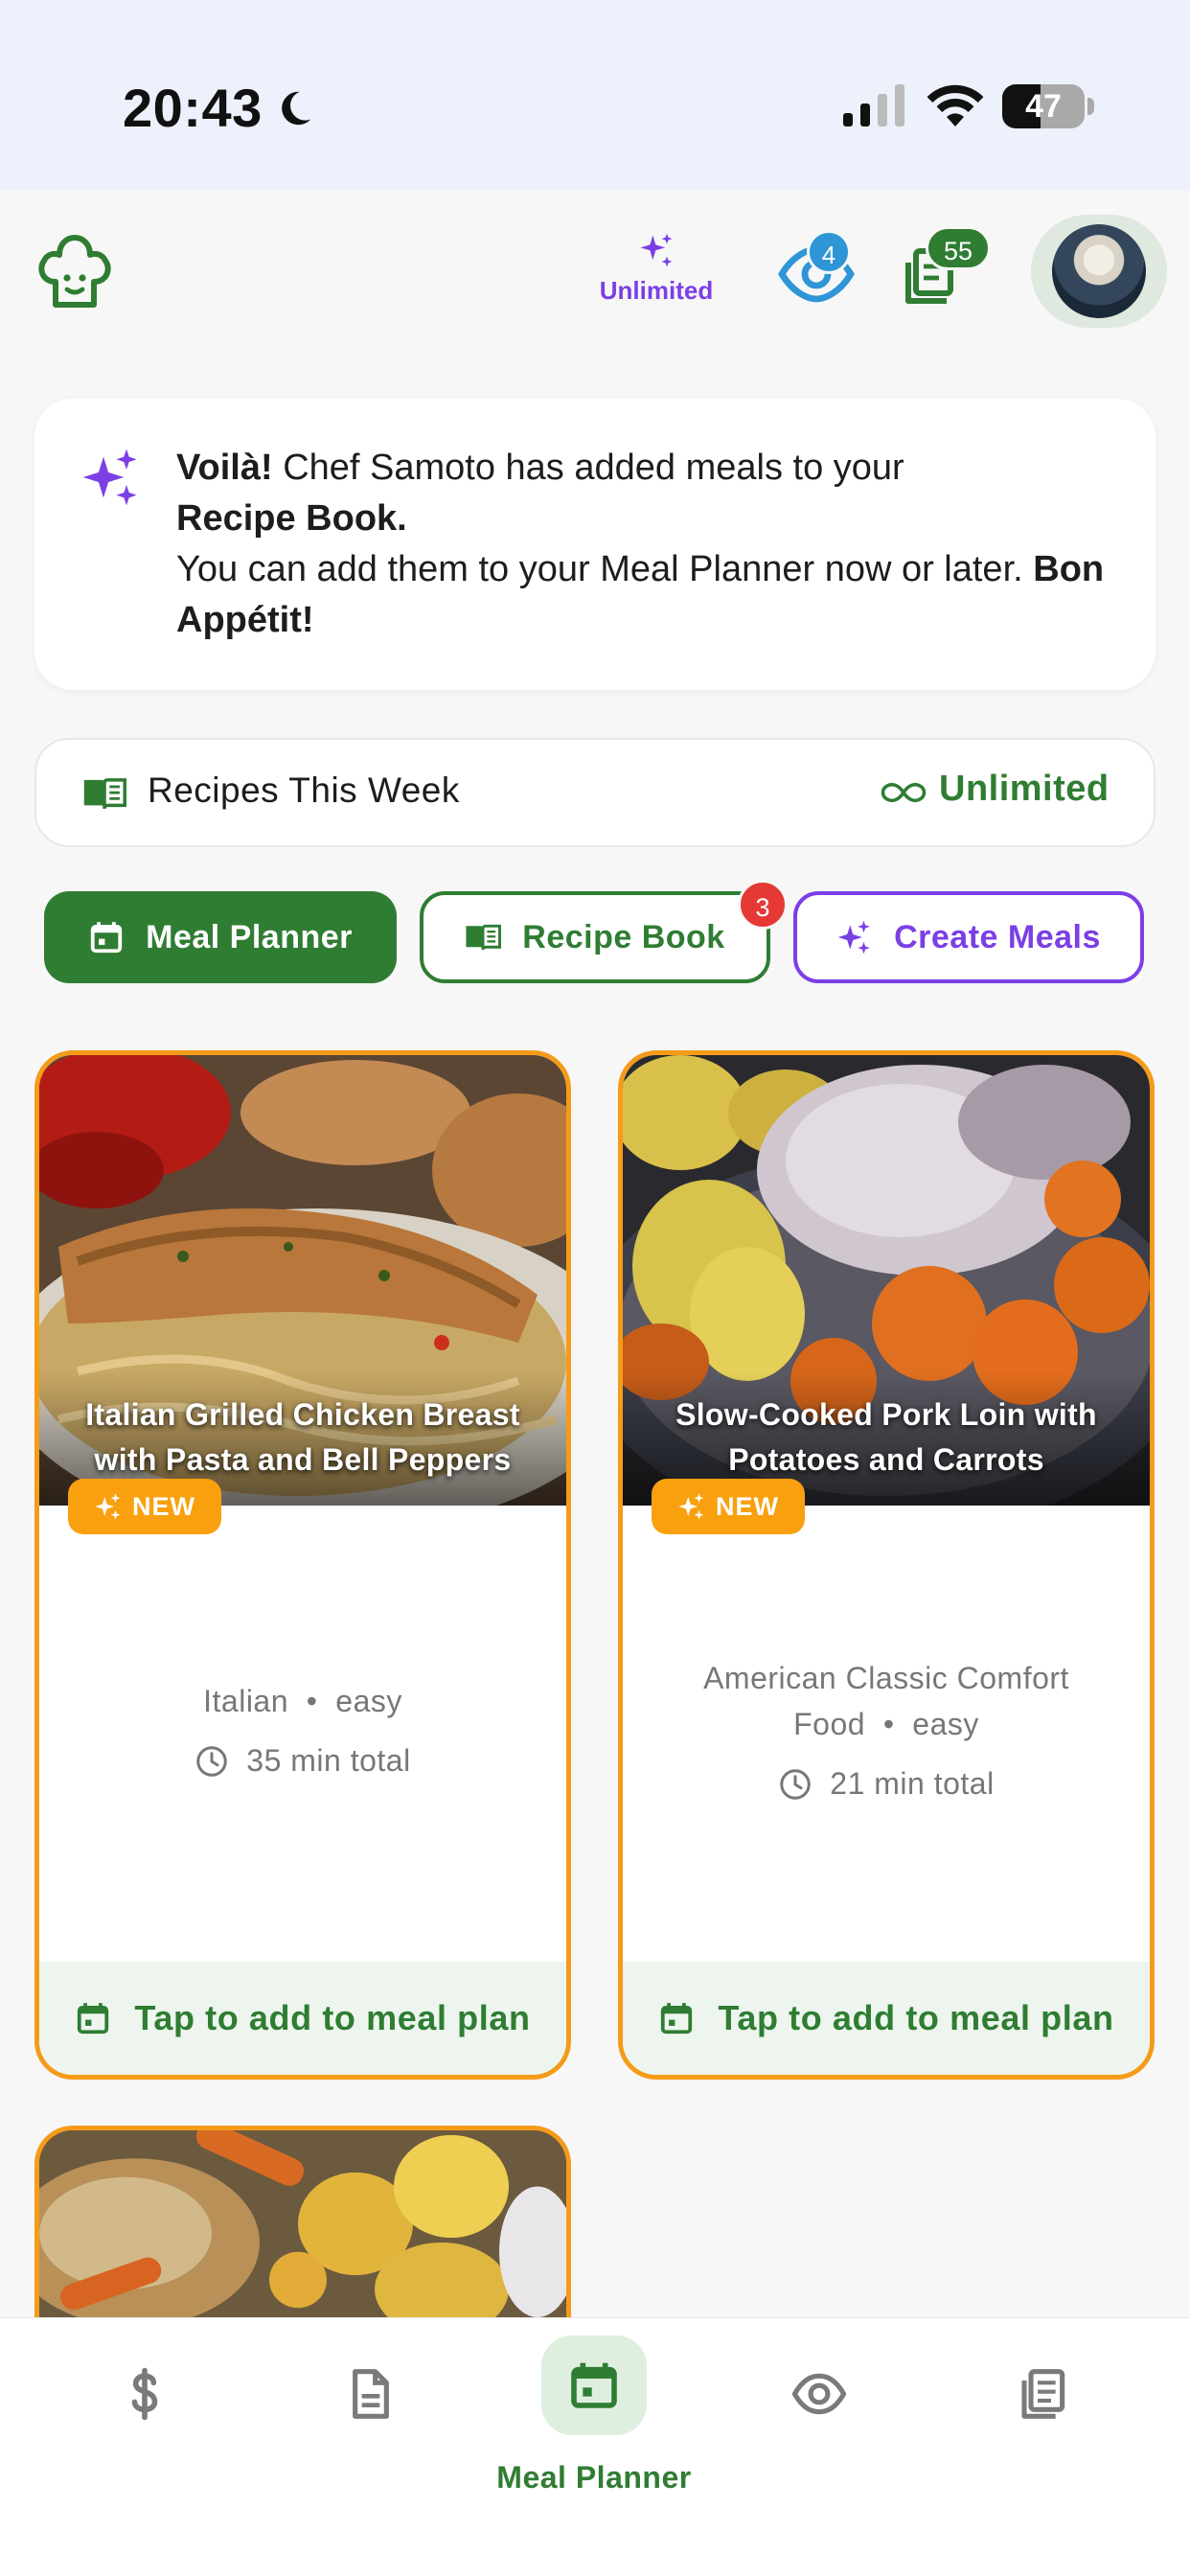 The width and height of the screenshot is (1190, 2576). I want to click on dollar-icon, so click(144, 2394).